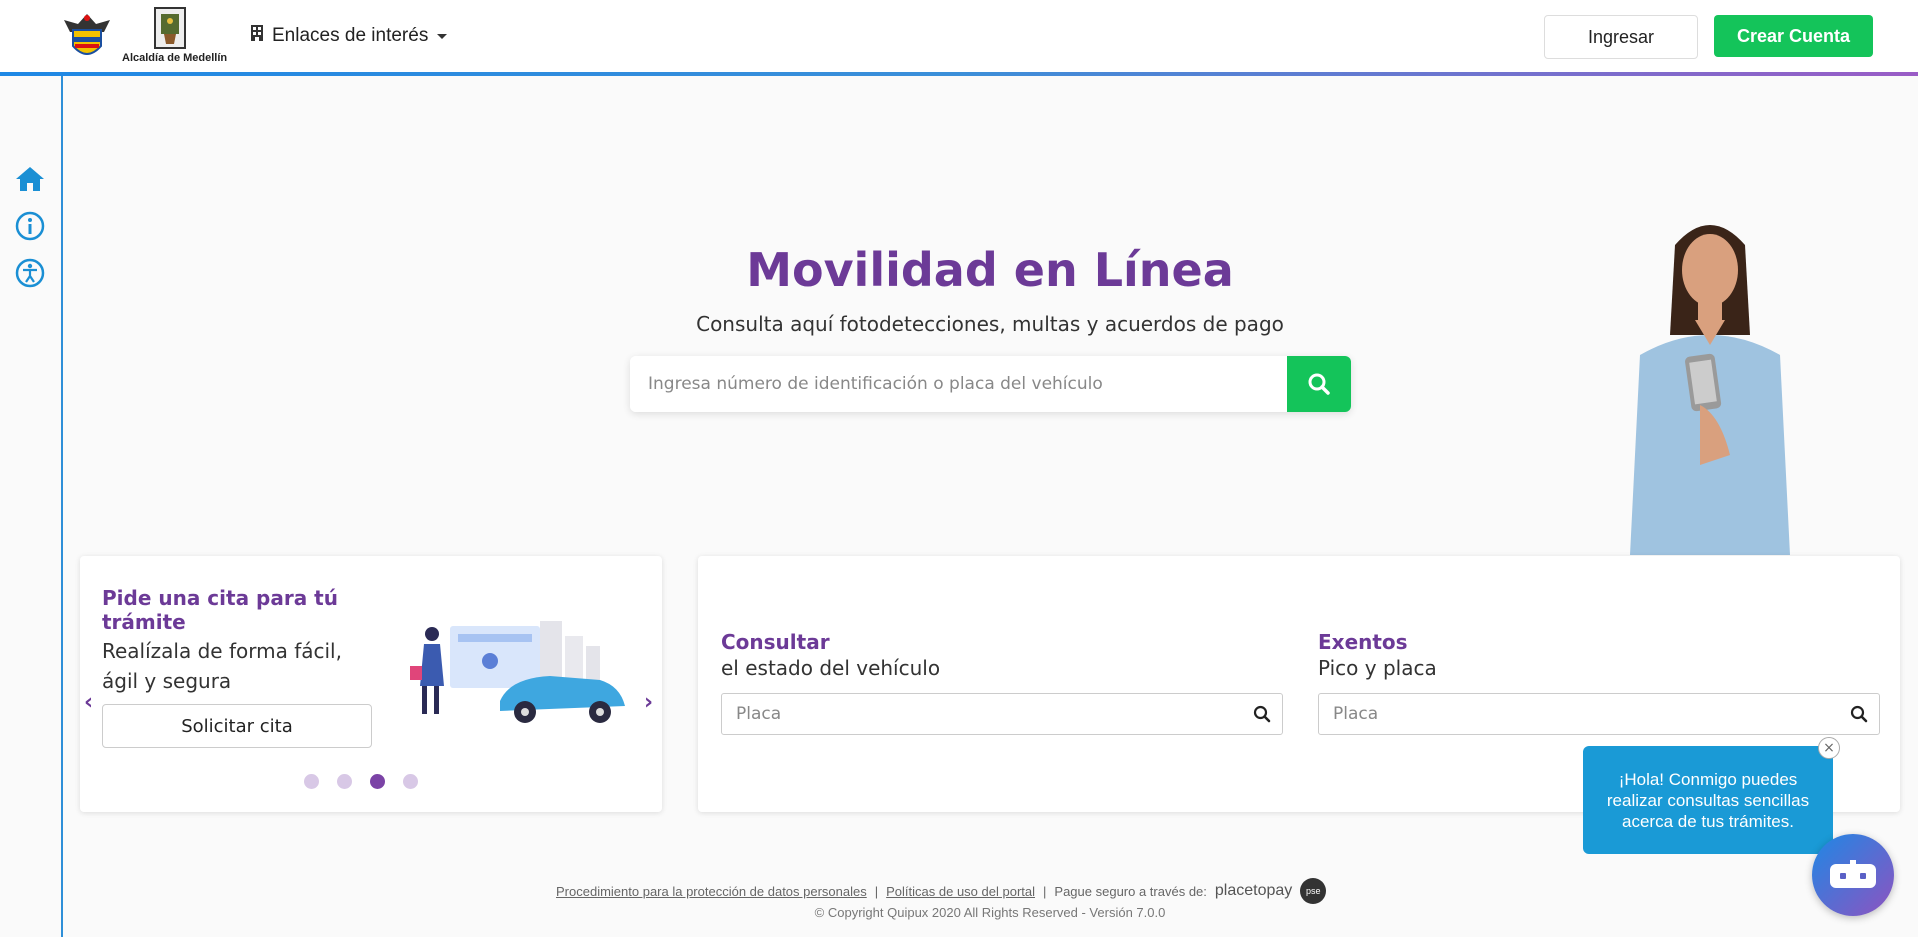 The height and width of the screenshot is (937, 1918). What do you see at coordinates (222, 666) in the screenshot?
I see `appointment-description: Realízala de forma fácil, ágil y segura` at bounding box center [222, 666].